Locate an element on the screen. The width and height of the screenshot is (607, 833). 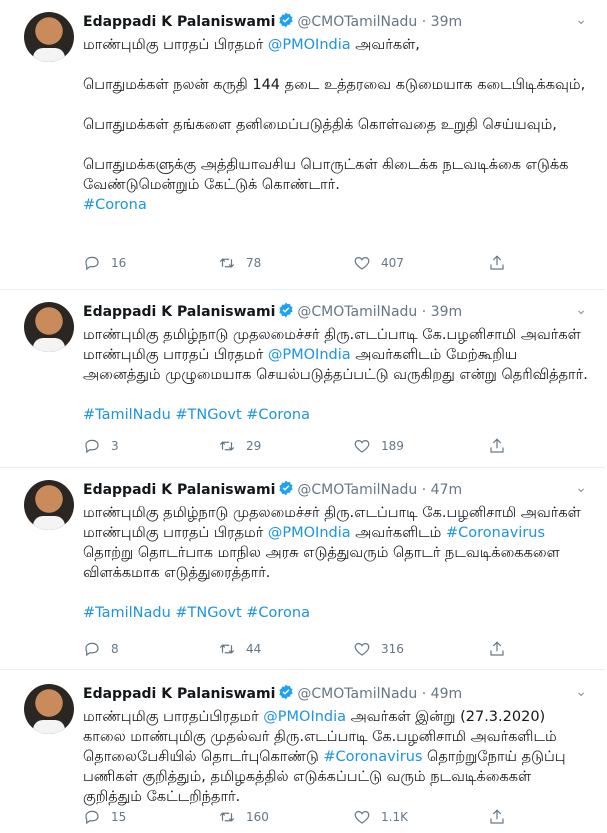
like-button: 316 is located at coordinates (378, 649).